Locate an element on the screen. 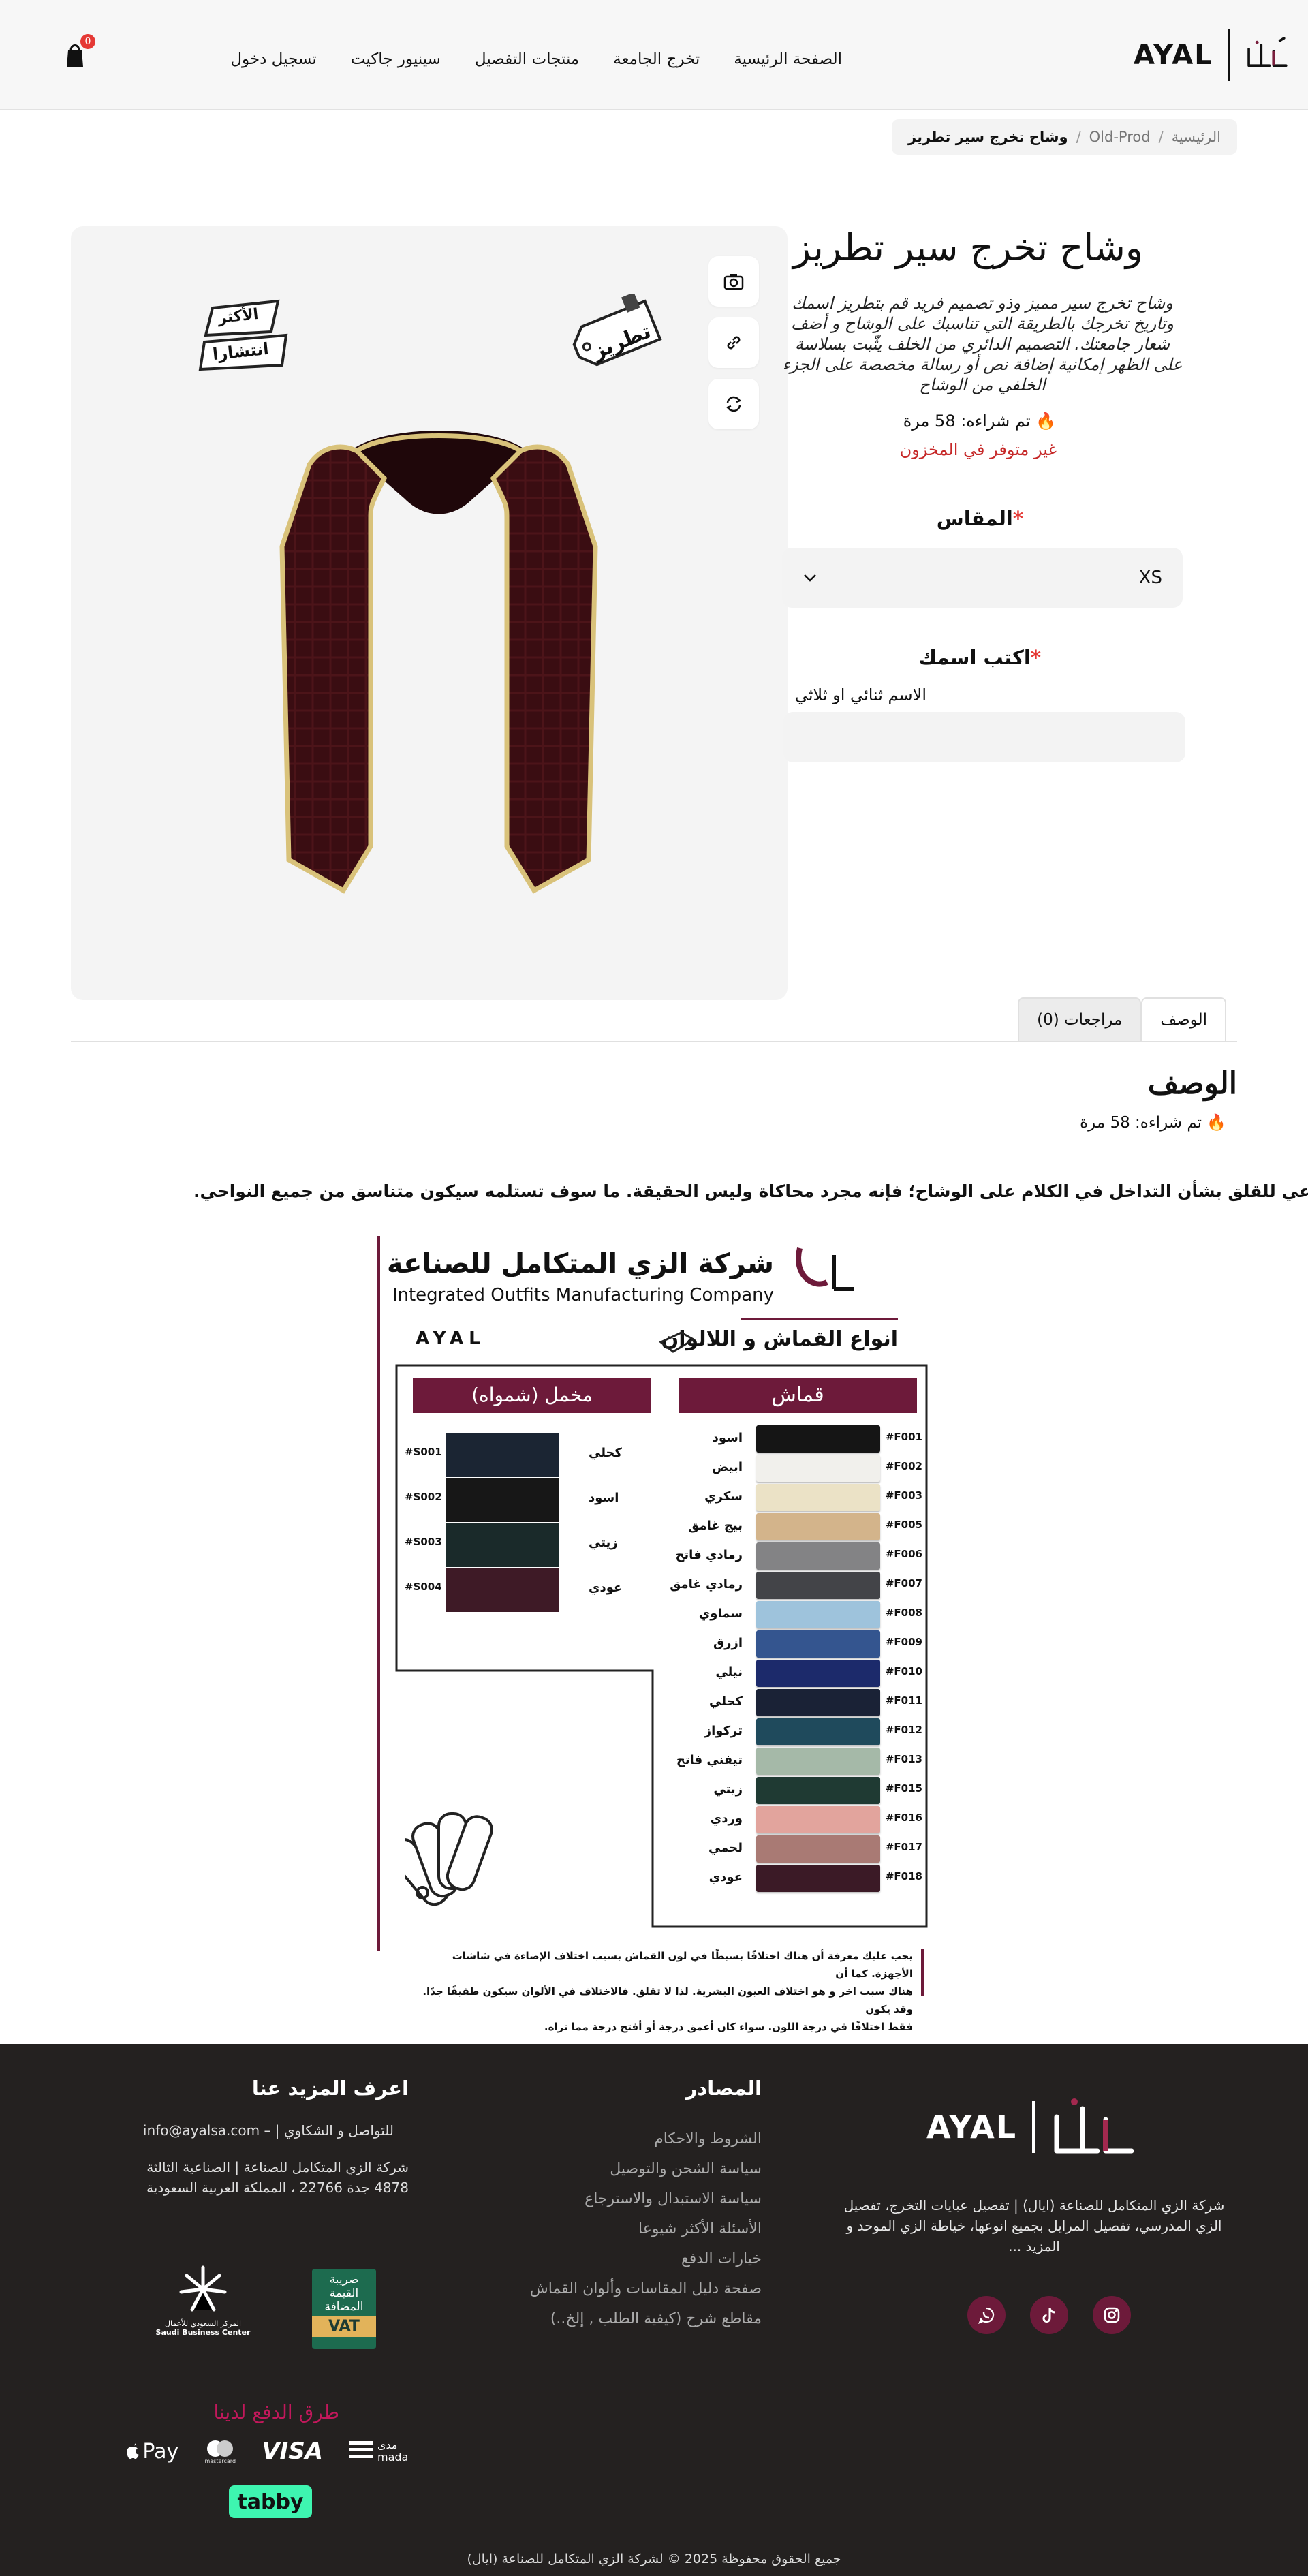 This screenshot has height=2576, width=1308. fabric-swatch-row: #F005 بيج غامق is located at coordinates (799, 1527).